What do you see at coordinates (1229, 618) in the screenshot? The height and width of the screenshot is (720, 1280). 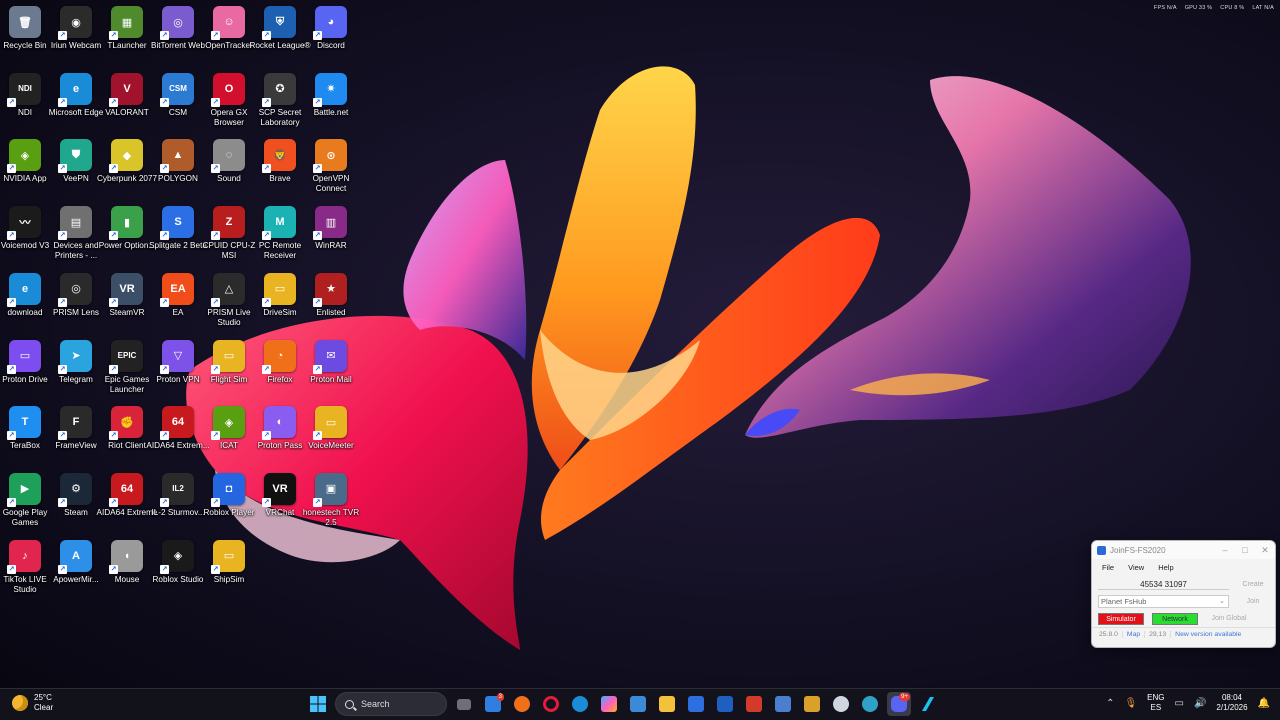 I see `join-global-button: Join Global` at bounding box center [1229, 618].